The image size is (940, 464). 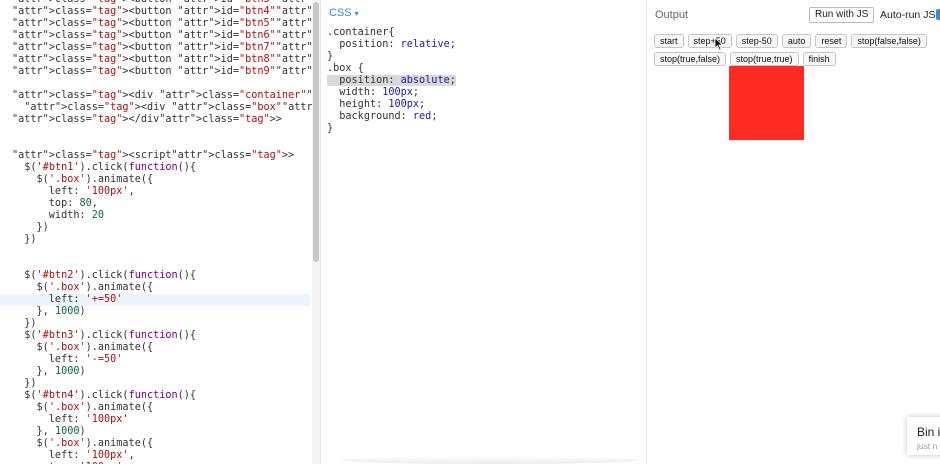 What do you see at coordinates (162, 216) in the screenshot?
I see `code-line: width: 20` at bounding box center [162, 216].